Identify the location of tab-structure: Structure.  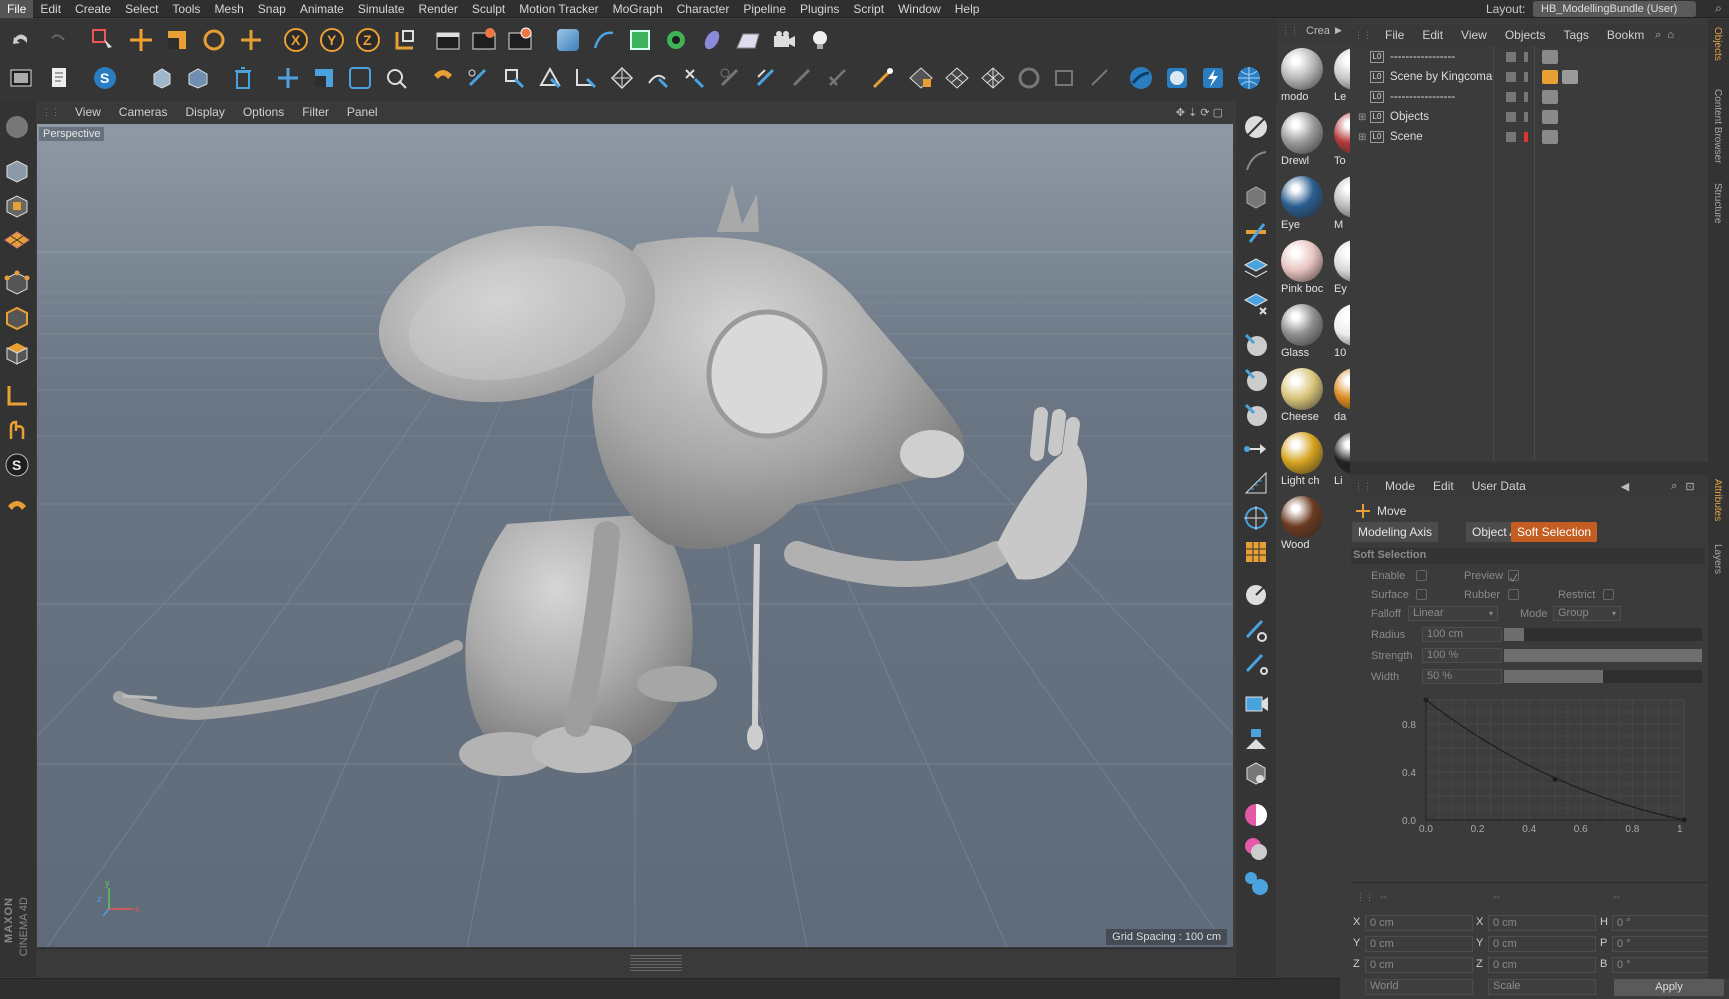
(1717, 203).